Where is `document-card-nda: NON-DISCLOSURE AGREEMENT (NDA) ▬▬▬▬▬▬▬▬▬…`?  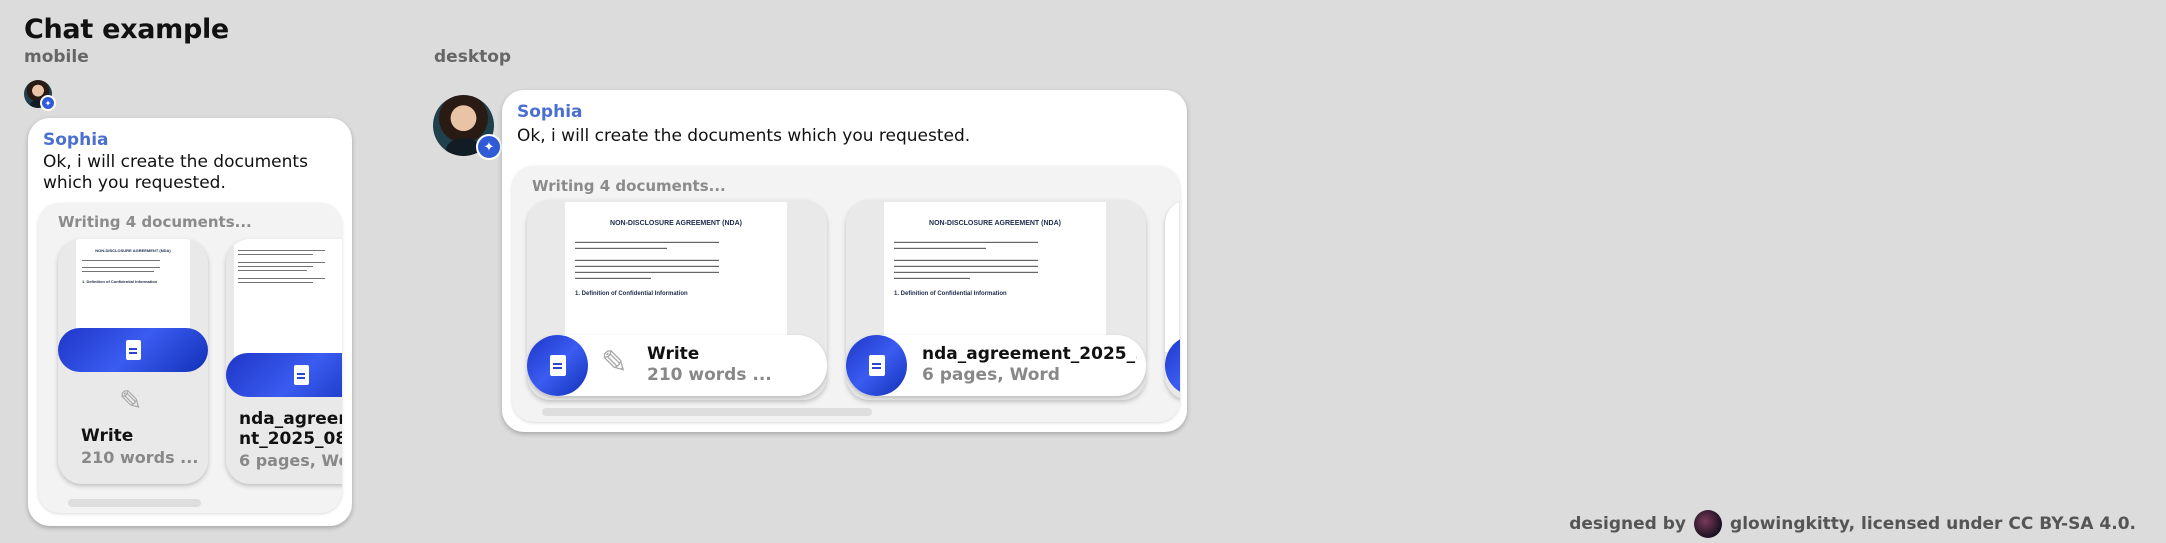
document-card-nda: NON-DISCLOSURE AGREEMENT (NDA) ▬▬▬▬▬▬▬▬▬… is located at coordinates (996, 300).